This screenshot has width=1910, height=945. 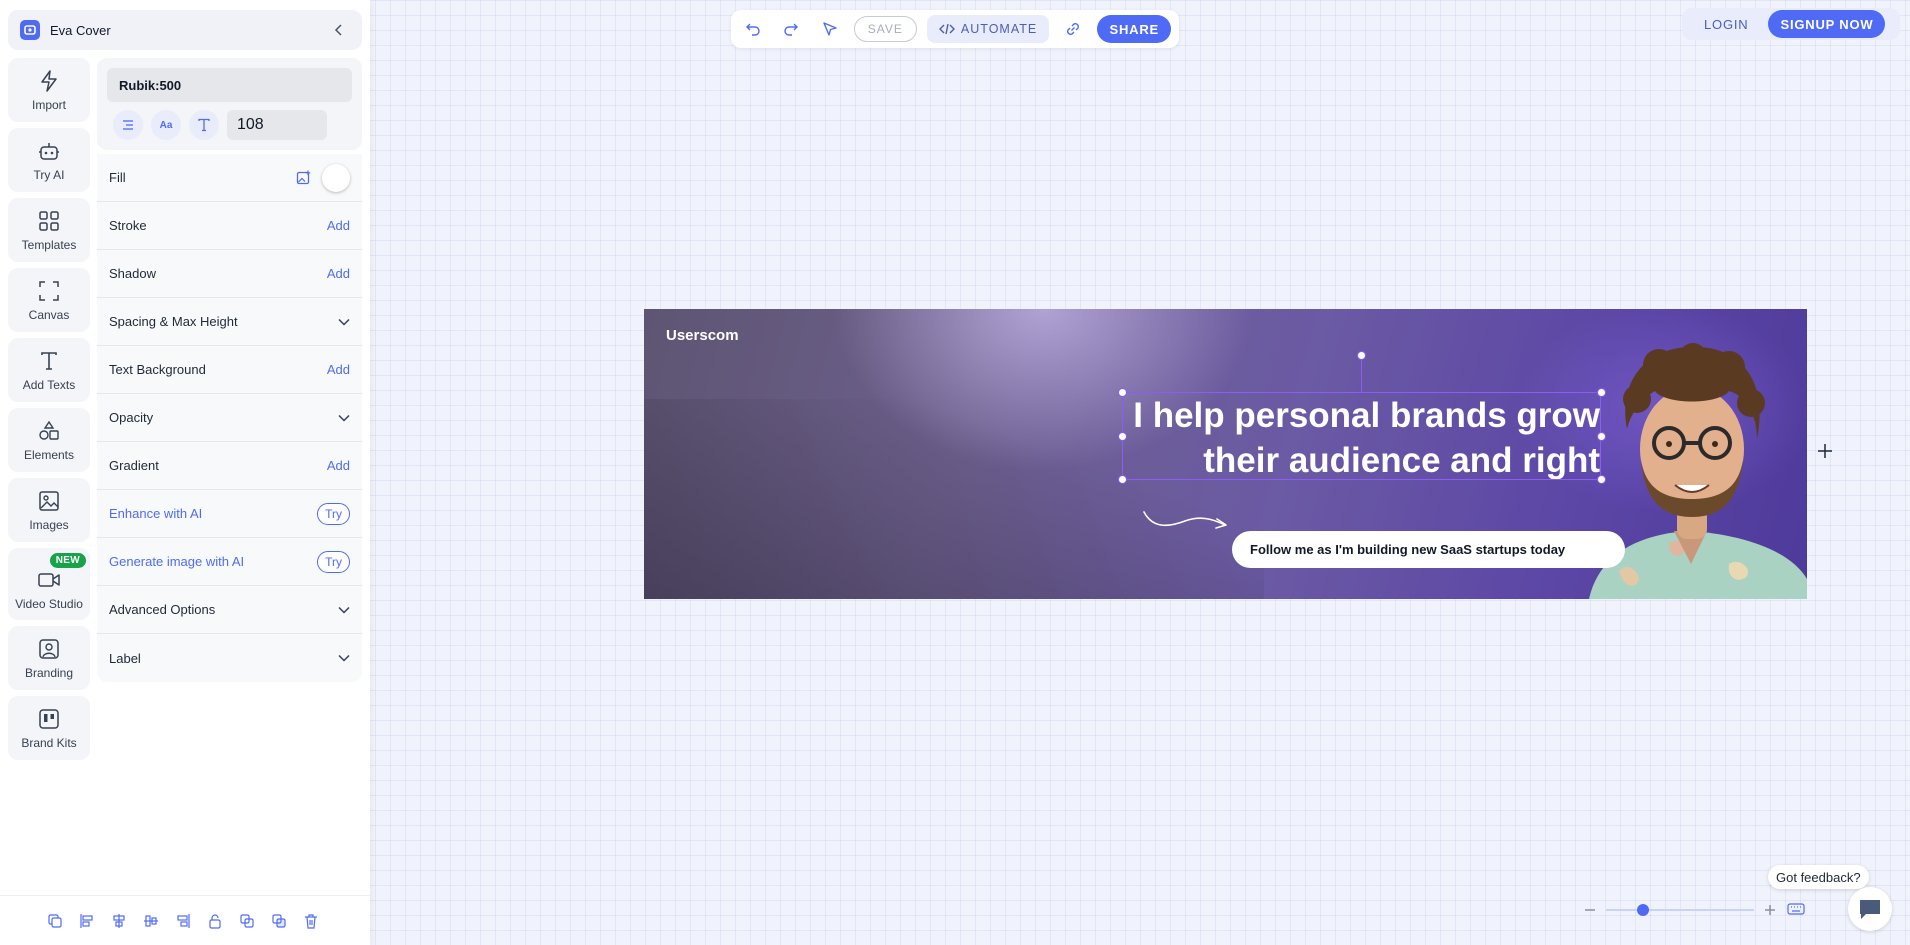 What do you see at coordinates (1134, 29) in the screenshot?
I see `share-button: SHARE` at bounding box center [1134, 29].